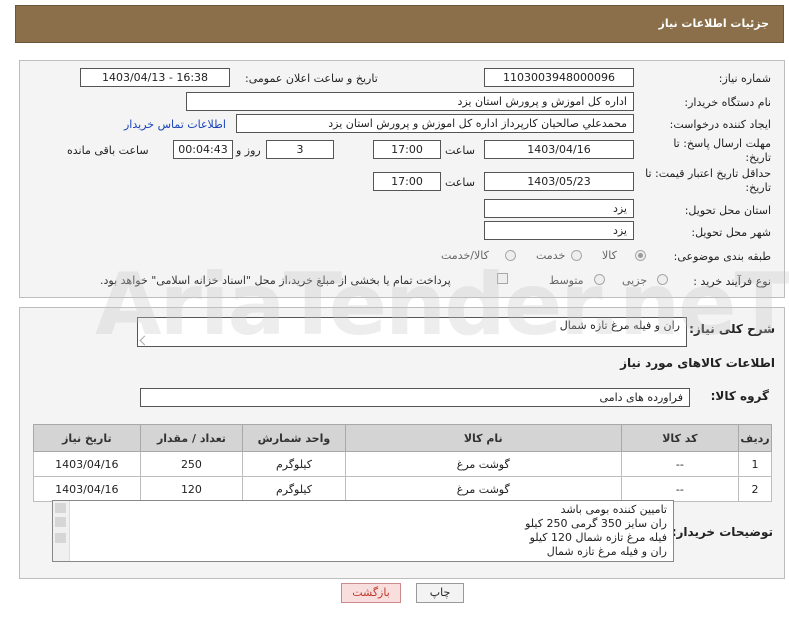 The image size is (789, 620). Describe the element at coordinates (708, 180) in the screenshot. I see `validity-label: حداقل تاریخ اعتبار قیمت: تا تاریخ:` at that location.